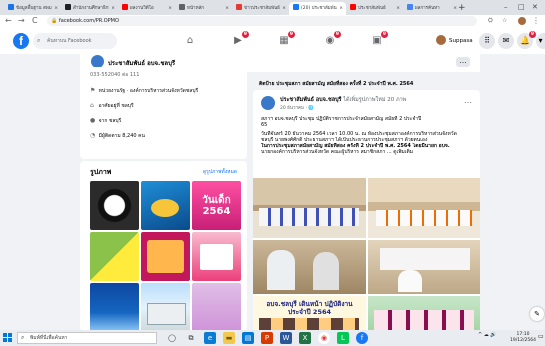  What do you see at coordinates (21, 41) in the screenshot?
I see `facebook-logo: f` at bounding box center [21, 41].